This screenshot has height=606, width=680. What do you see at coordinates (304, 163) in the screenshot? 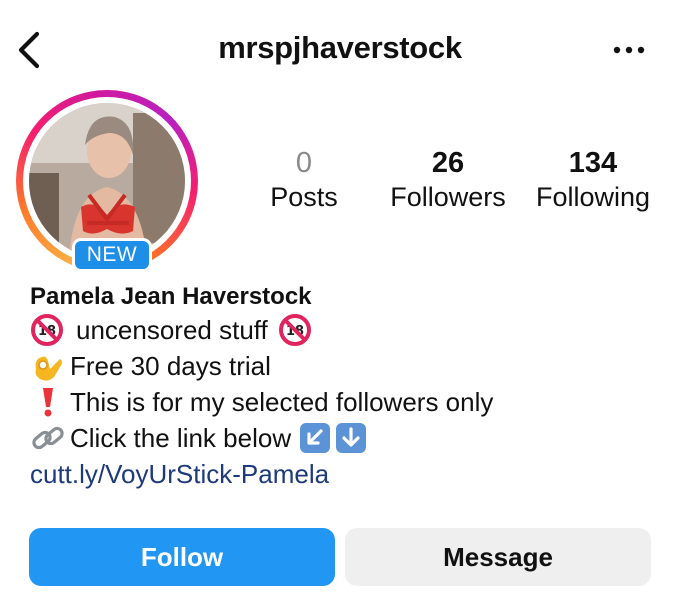
I see `posts-count: 0` at bounding box center [304, 163].